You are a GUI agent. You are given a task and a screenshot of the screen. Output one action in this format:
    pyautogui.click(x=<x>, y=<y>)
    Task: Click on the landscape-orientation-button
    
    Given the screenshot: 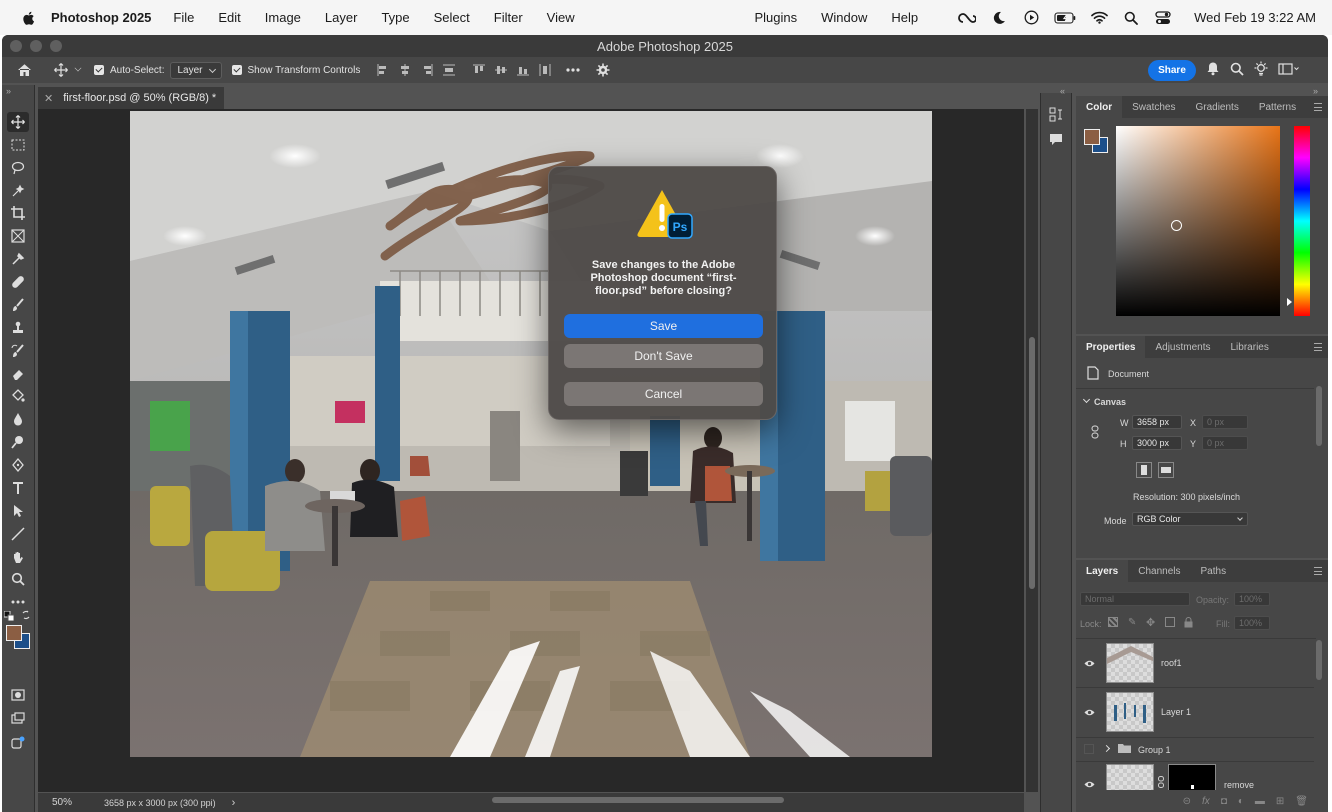 What is the action you would take?
    pyautogui.click(x=1166, y=470)
    